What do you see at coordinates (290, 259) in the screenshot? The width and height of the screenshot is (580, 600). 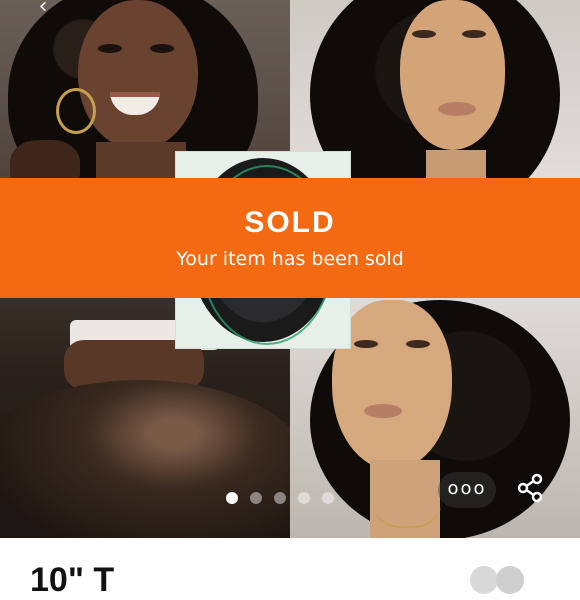 I see `sold-message: Your item has been sold` at bounding box center [290, 259].